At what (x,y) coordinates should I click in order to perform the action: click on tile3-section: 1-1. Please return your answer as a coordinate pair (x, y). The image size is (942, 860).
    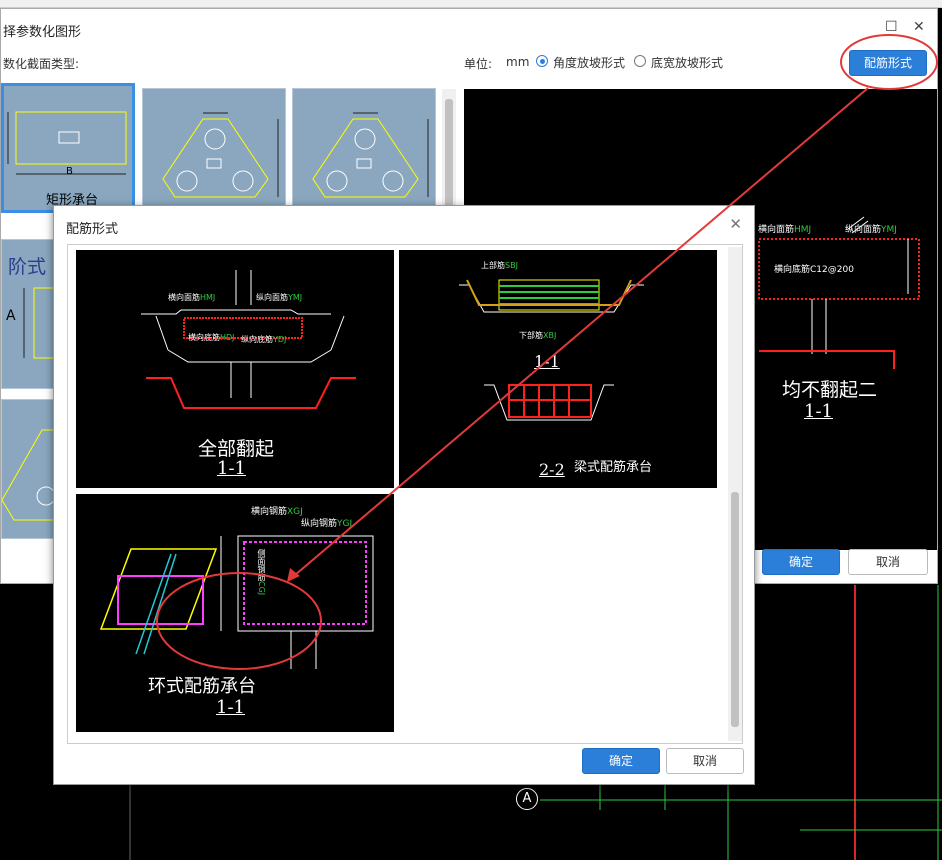
    Looking at the image, I should click on (230, 707).